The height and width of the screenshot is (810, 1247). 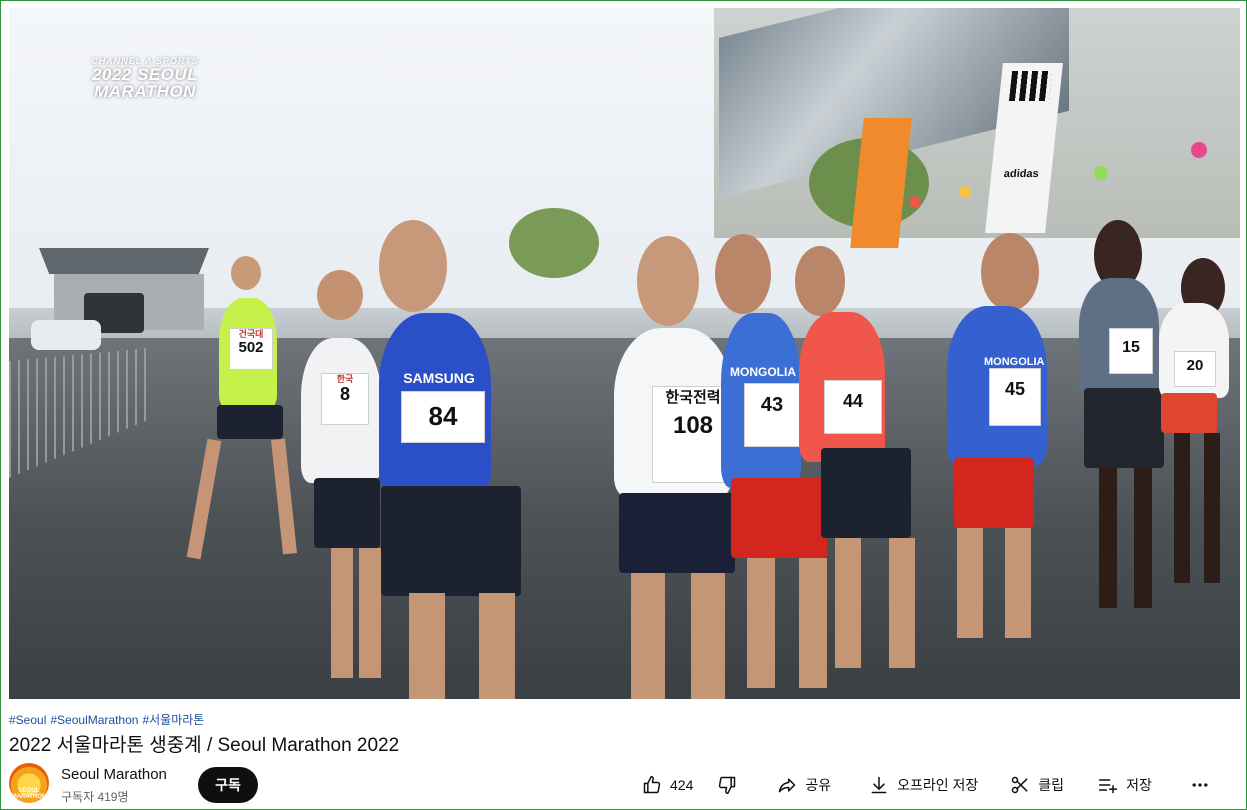 I want to click on subscribe-button: 구독, so click(x=228, y=785).